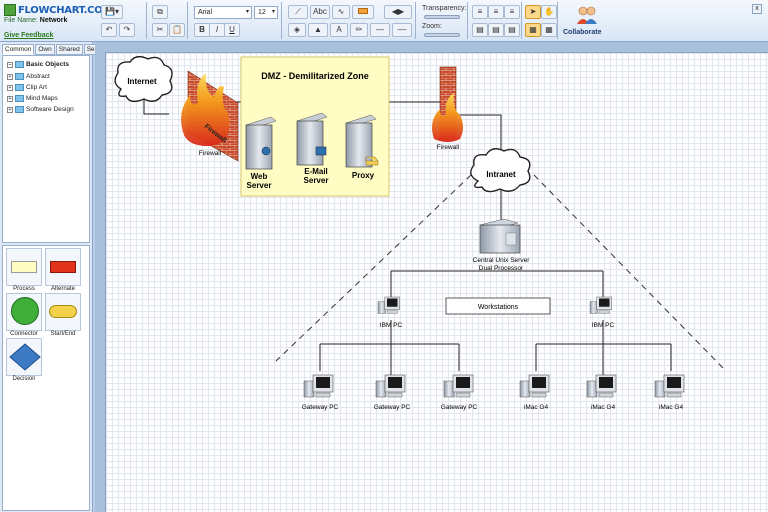  Describe the element at coordinates (24, 357) in the screenshot. I see `shape-decision` at that location.